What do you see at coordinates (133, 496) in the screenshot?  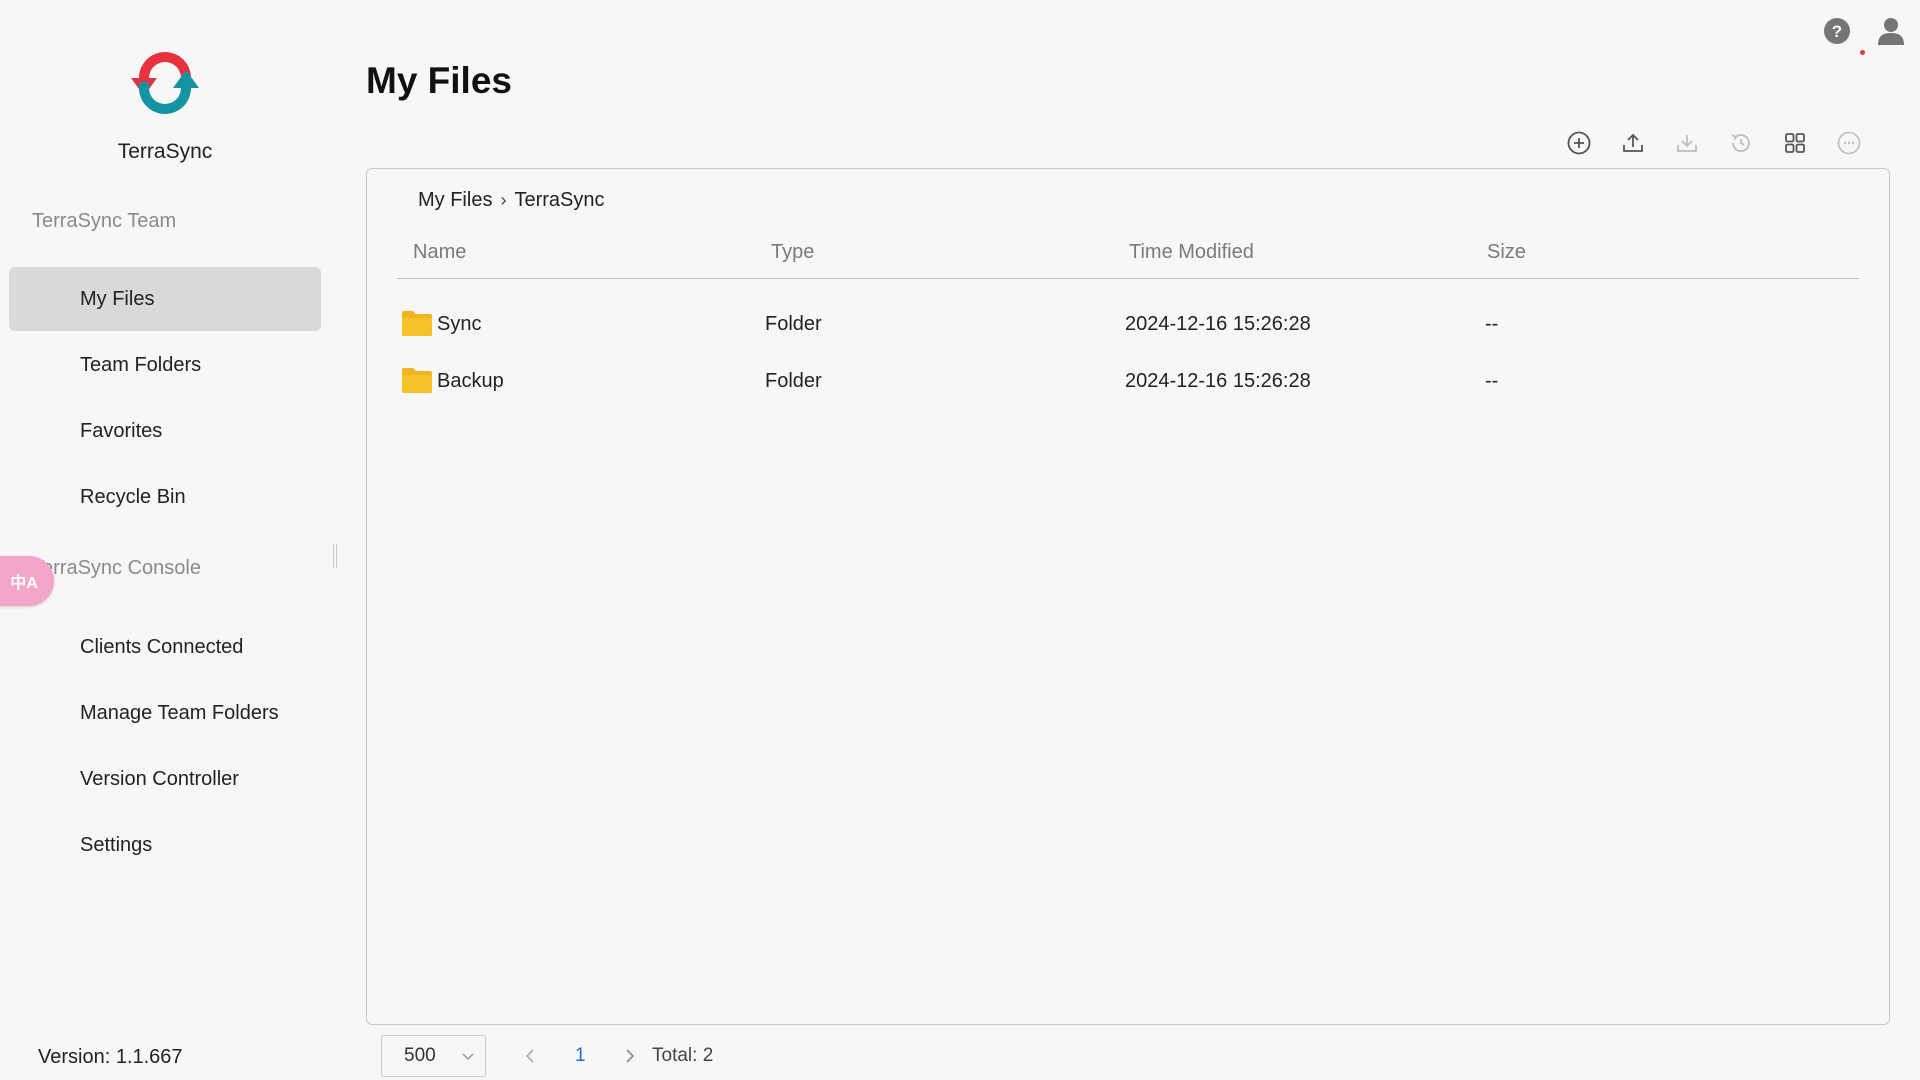 I see `sidebar-item-label: Recycle Bin` at bounding box center [133, 496].